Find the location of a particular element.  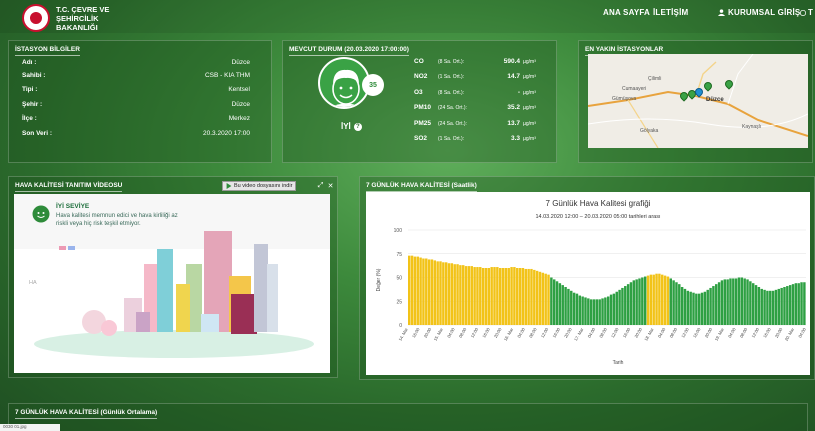

nav-language: T is located at coordinates (806, 12).